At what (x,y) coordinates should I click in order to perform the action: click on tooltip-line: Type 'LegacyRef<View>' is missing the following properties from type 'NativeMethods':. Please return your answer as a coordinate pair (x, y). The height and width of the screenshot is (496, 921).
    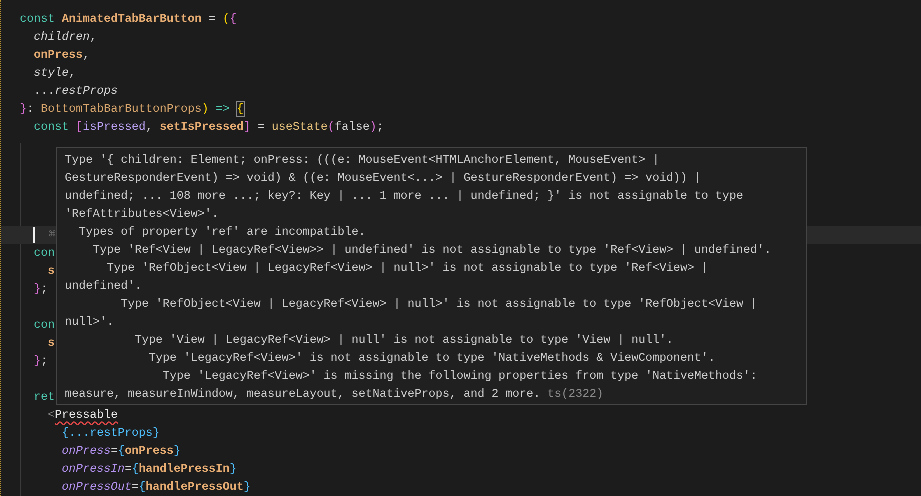
    Looking at the image, I should click on (460, 376).